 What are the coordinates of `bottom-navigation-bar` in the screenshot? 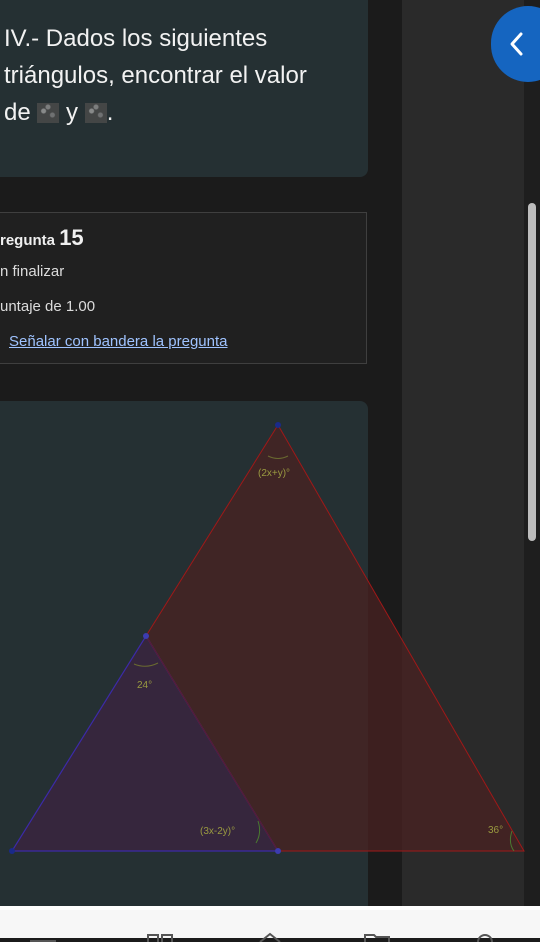 It's located at (270, 924).